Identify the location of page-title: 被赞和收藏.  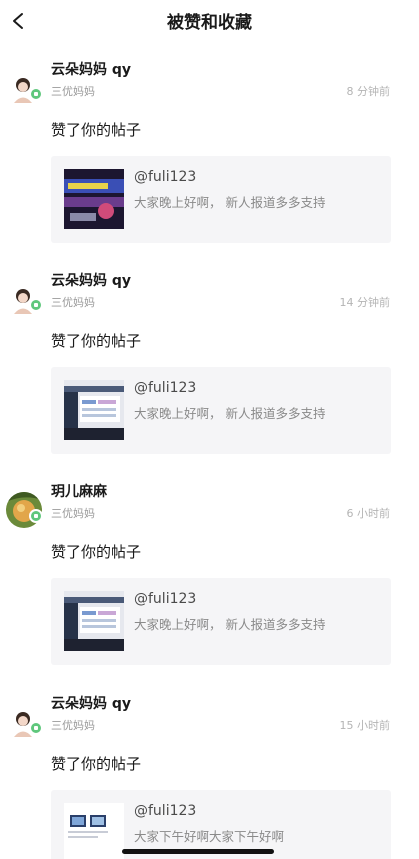
(209, 23).